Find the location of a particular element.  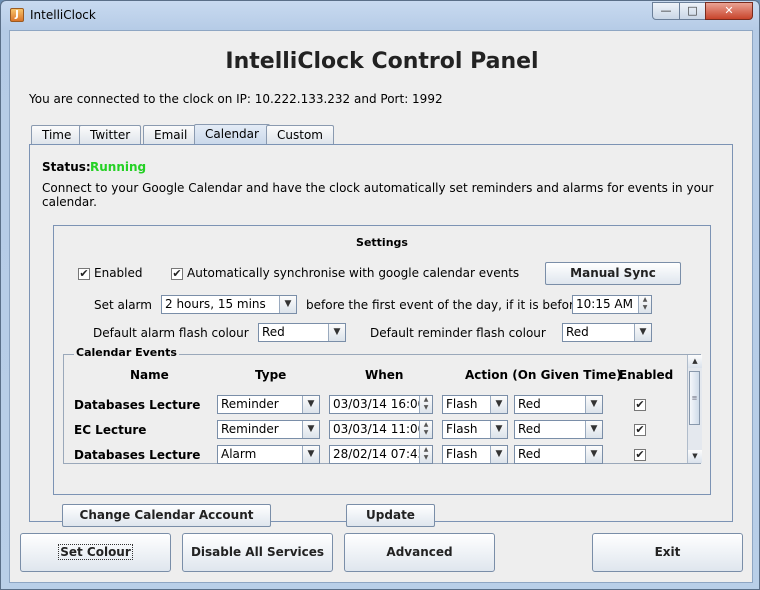

set-alarm-offset-dropdown: 2 hours, 15 mins ▼ is located at coordinates (229, 304).